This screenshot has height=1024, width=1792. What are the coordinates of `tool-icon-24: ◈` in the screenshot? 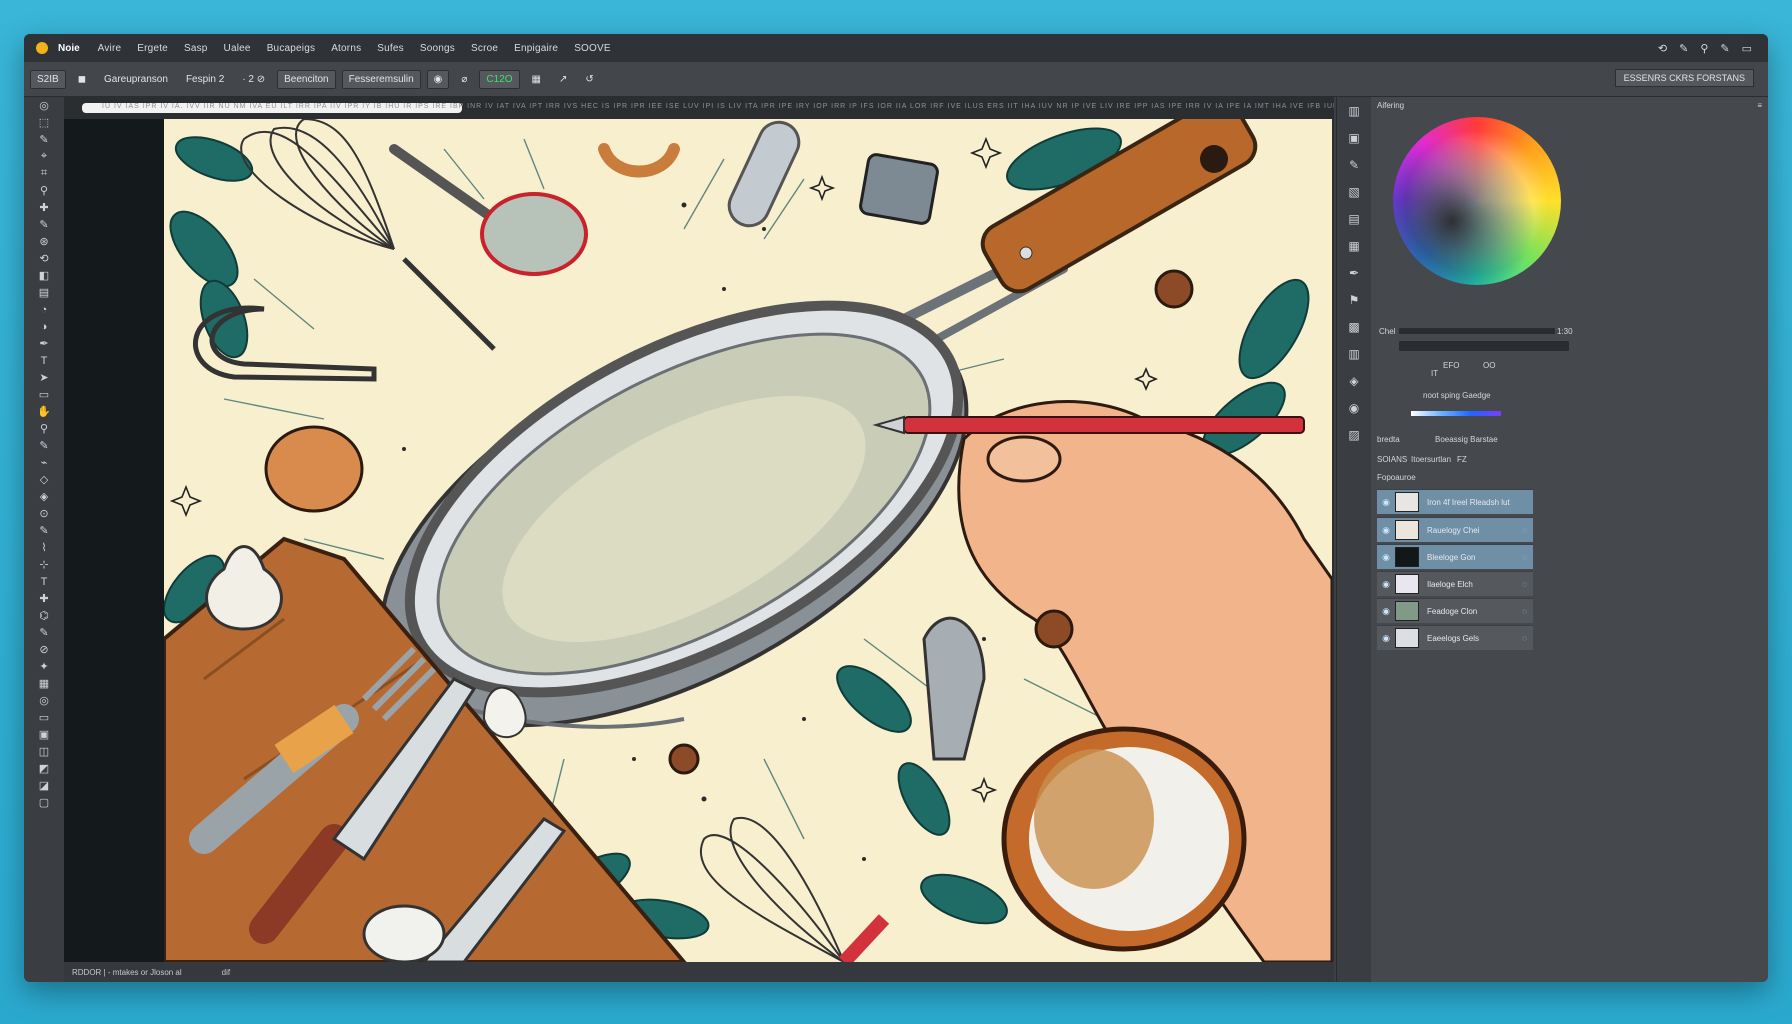 It's located at (44, 496).